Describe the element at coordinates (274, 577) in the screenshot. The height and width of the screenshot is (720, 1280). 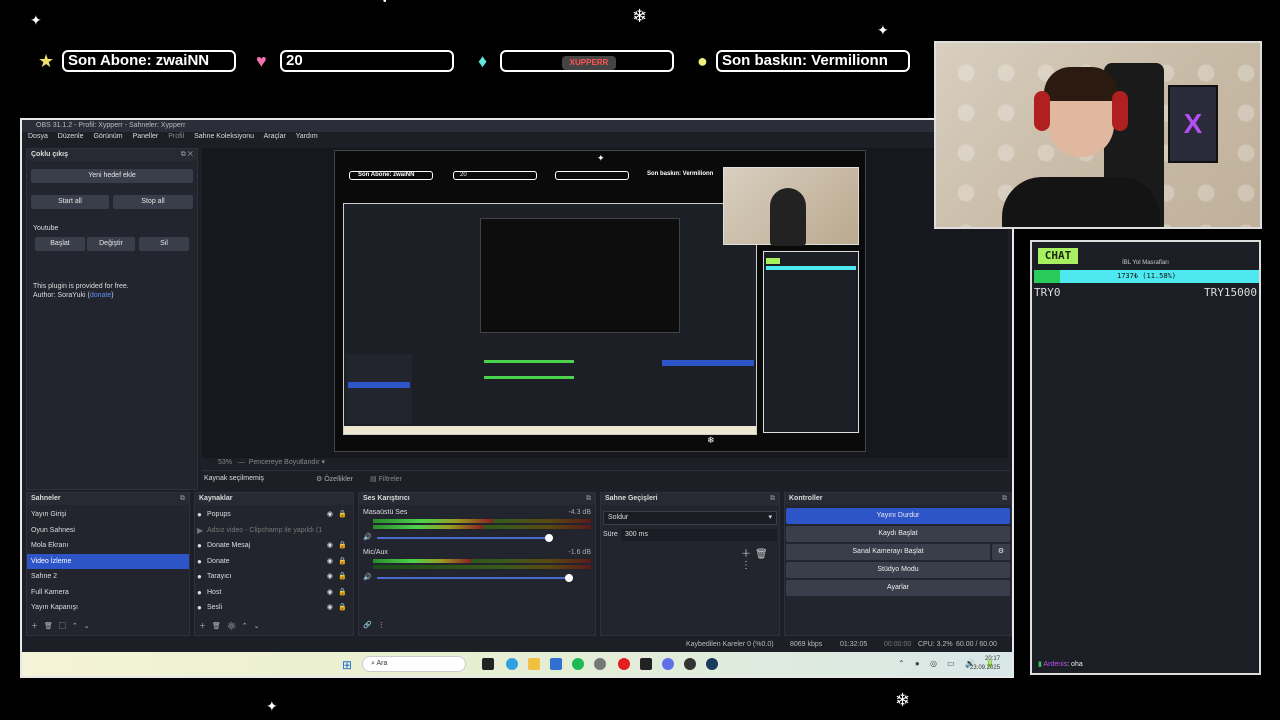
I see `source-item: ● Tarayıcı ◉ 🔒` at that location.